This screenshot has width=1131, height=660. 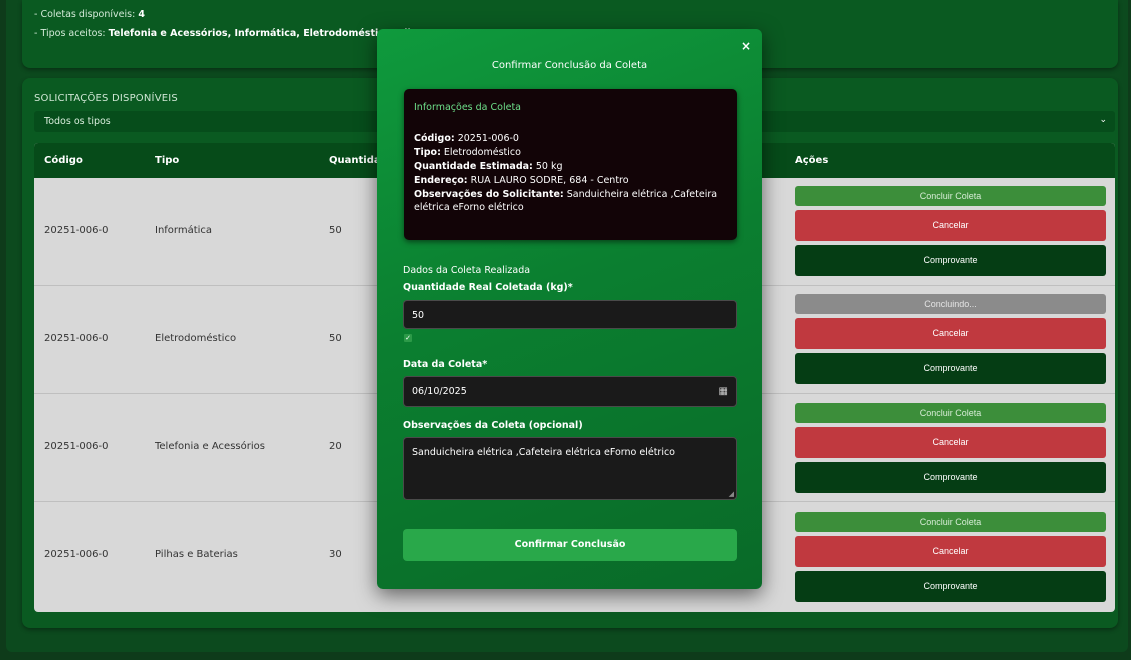 I want to click on info-endereco-label: Endereço:, so click(x=441, y=180).